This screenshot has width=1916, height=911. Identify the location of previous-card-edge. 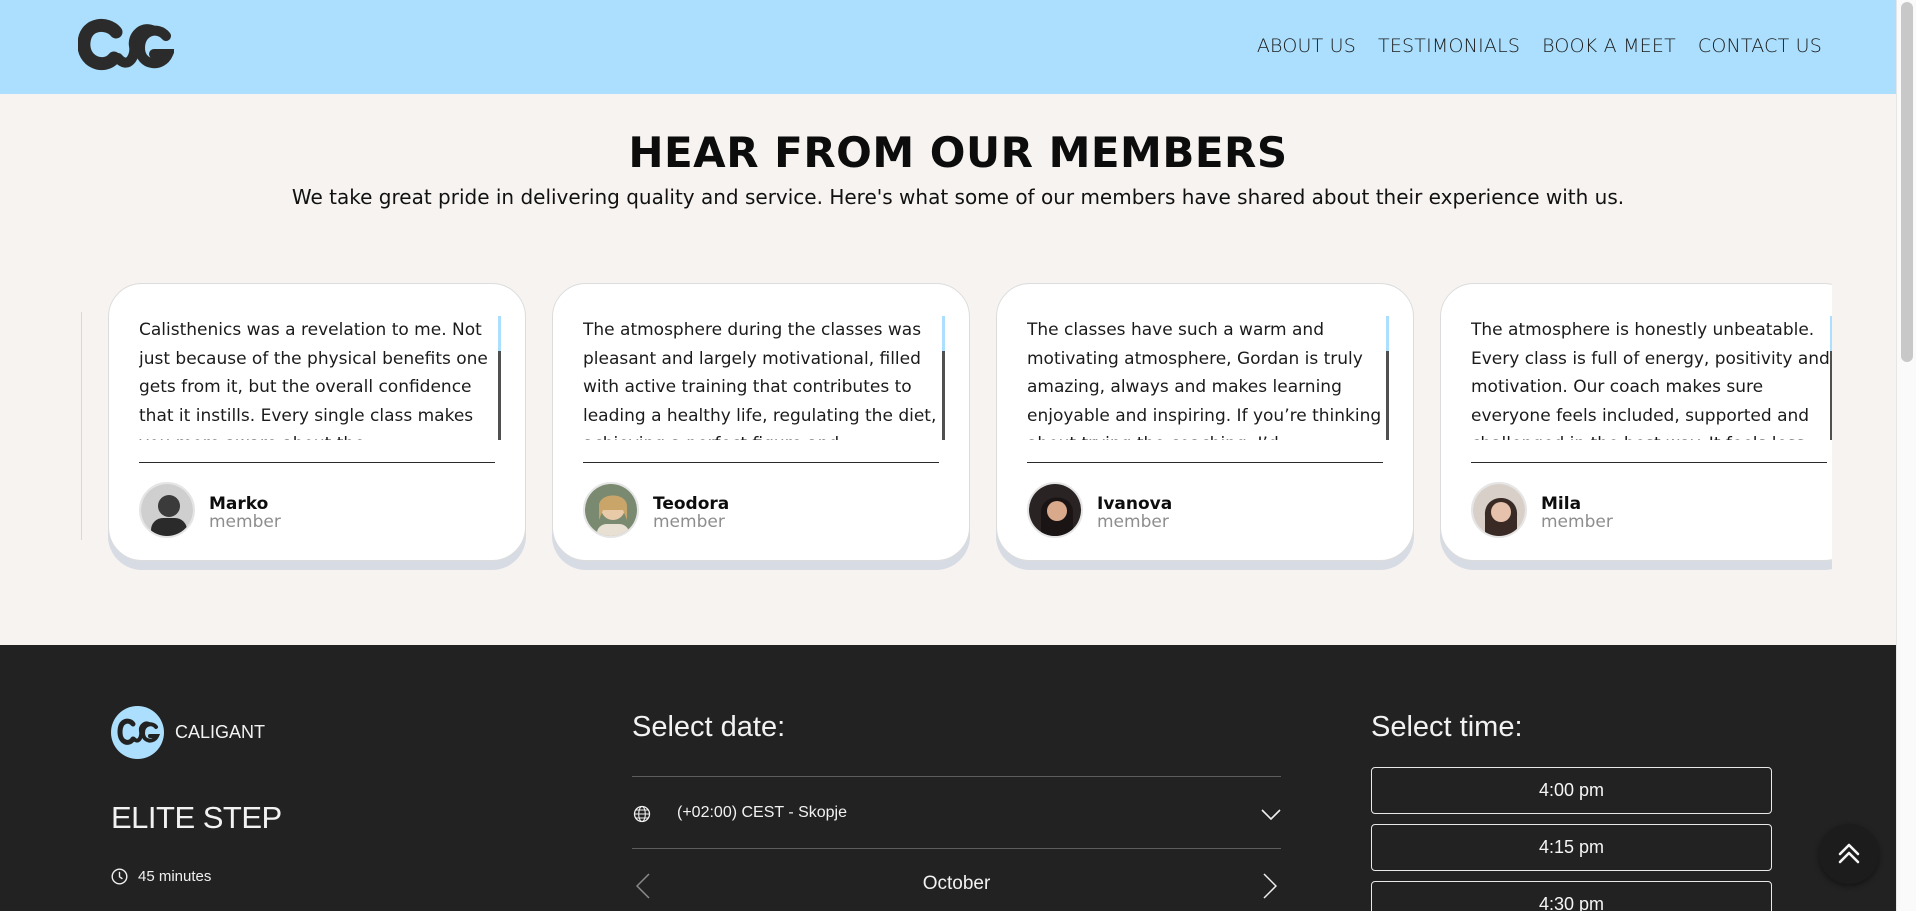
(80, 426).